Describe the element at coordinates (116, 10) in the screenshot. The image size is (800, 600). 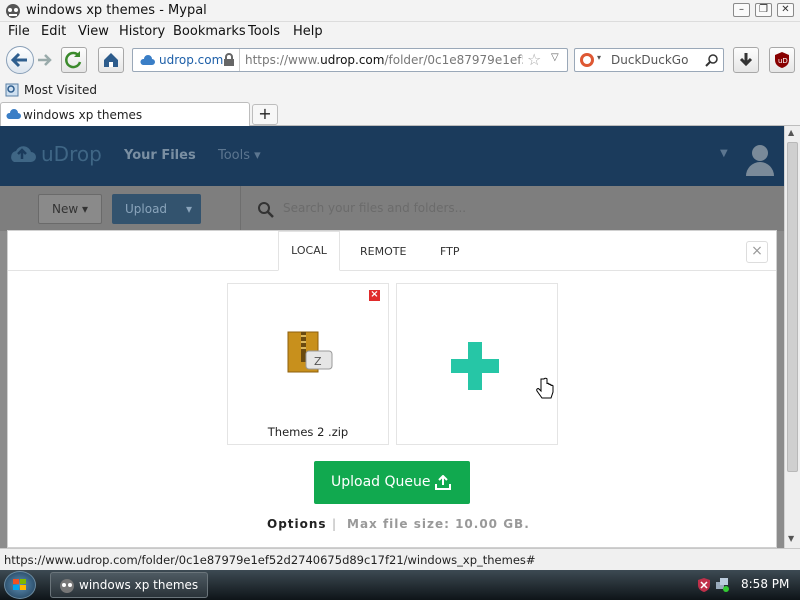
I see `window-title: windows xp themes - Mypal` at that location.